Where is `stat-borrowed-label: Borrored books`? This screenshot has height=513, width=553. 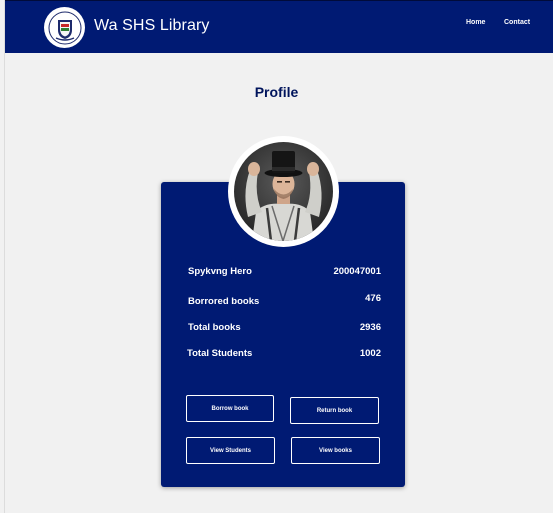 stat-borrowed-label: Borrored books is located at coordinates (224, 301).